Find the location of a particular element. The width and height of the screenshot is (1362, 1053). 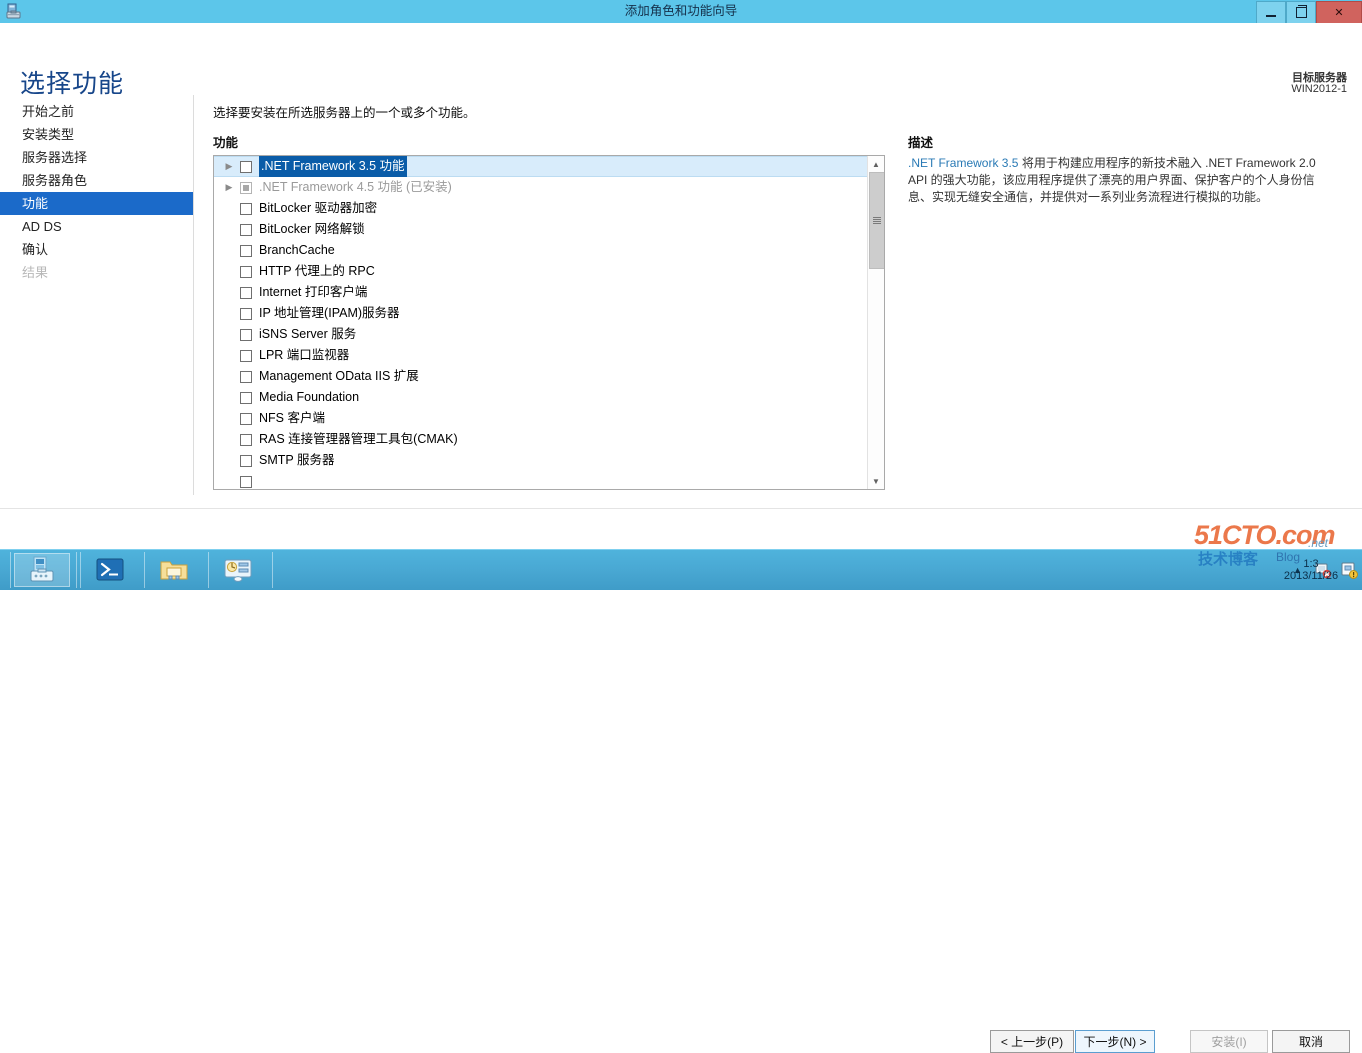

taskbar-item-powershell is located at coordinates (110, 570).